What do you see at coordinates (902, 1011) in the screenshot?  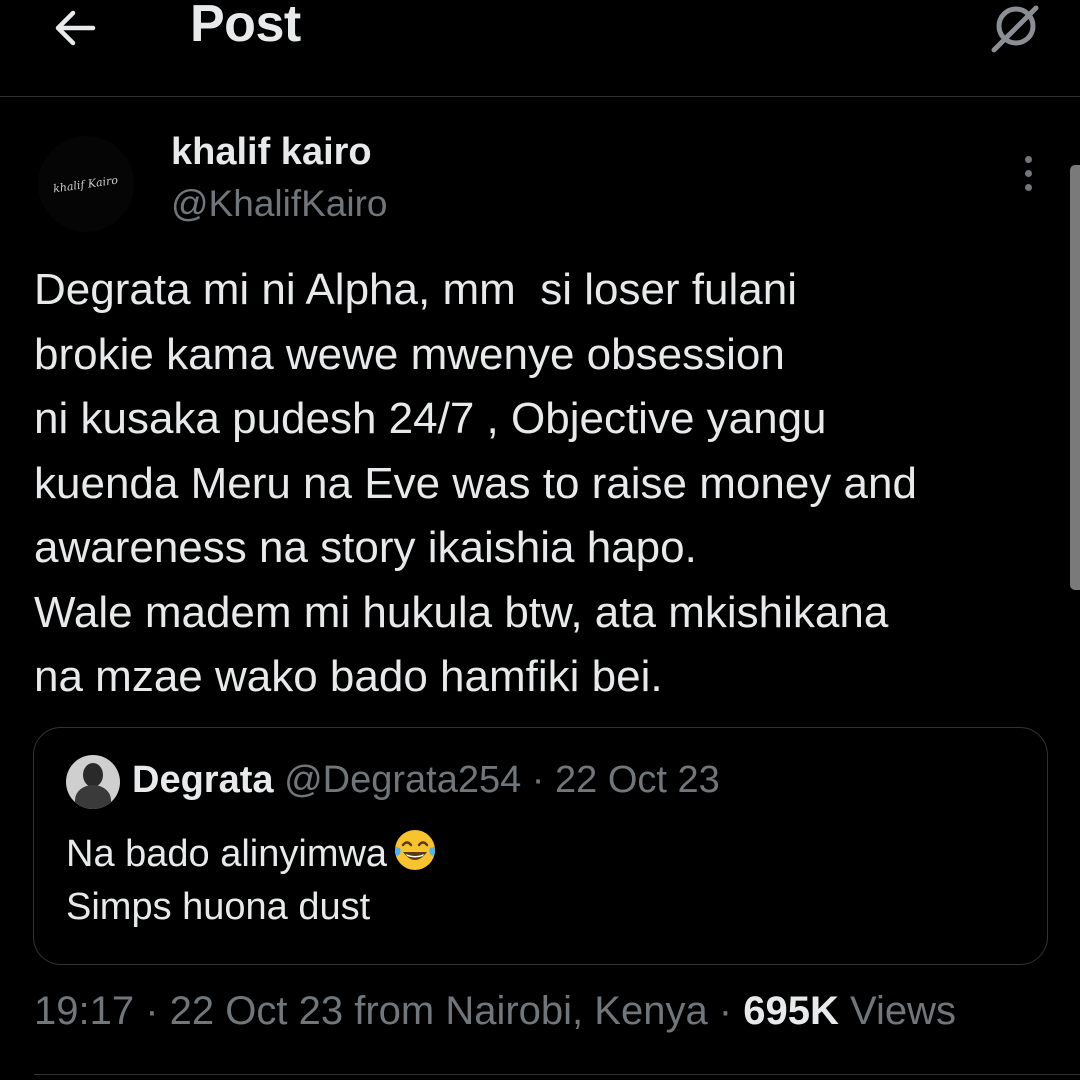 I see `views-label: Views` at bounding box center [902, 1011].